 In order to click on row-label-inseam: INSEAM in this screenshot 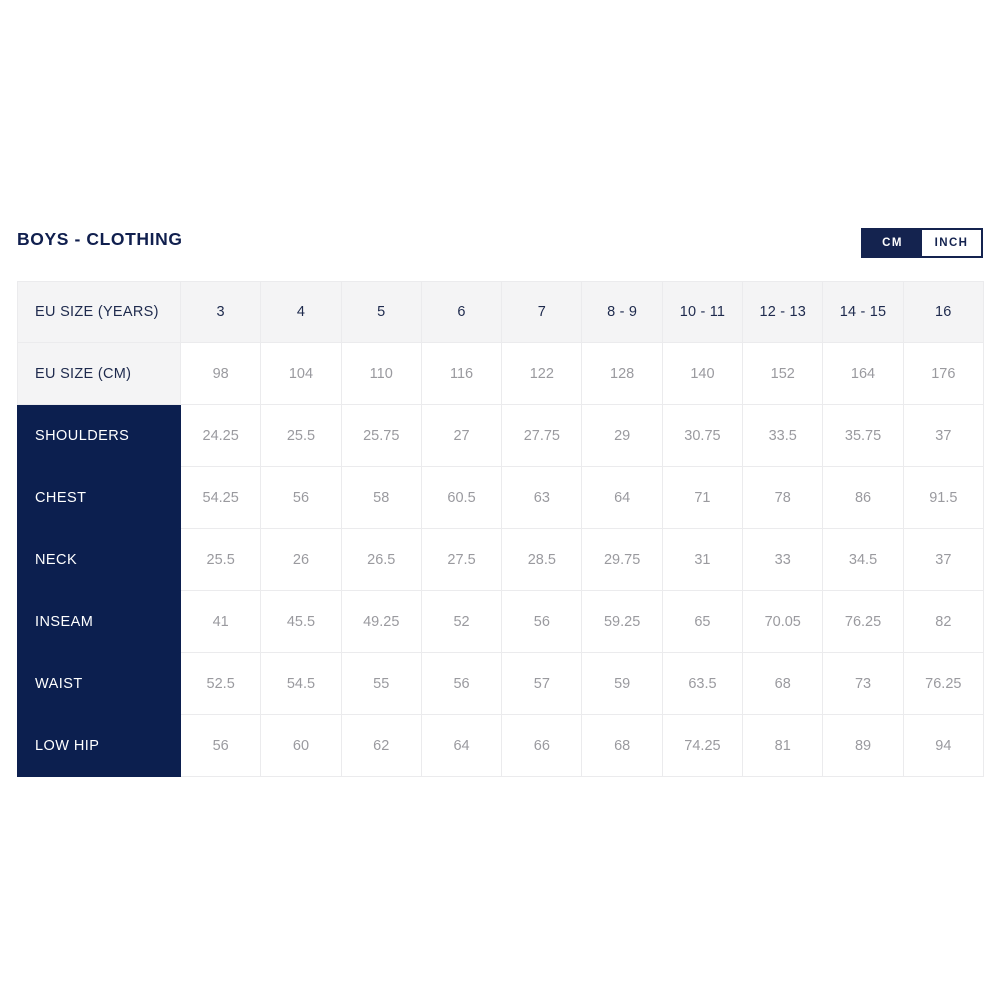, I will do `click(99, 621)`.